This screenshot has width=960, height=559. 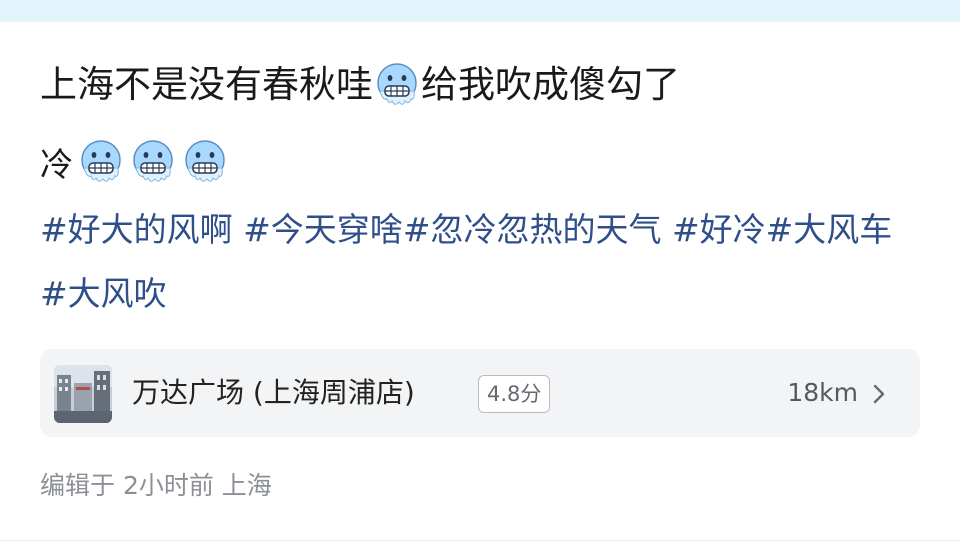 What do you see at coordinates (879, 396) in the screenshot?
I see `chevron-right-icon` at bounding box center [879, 396].